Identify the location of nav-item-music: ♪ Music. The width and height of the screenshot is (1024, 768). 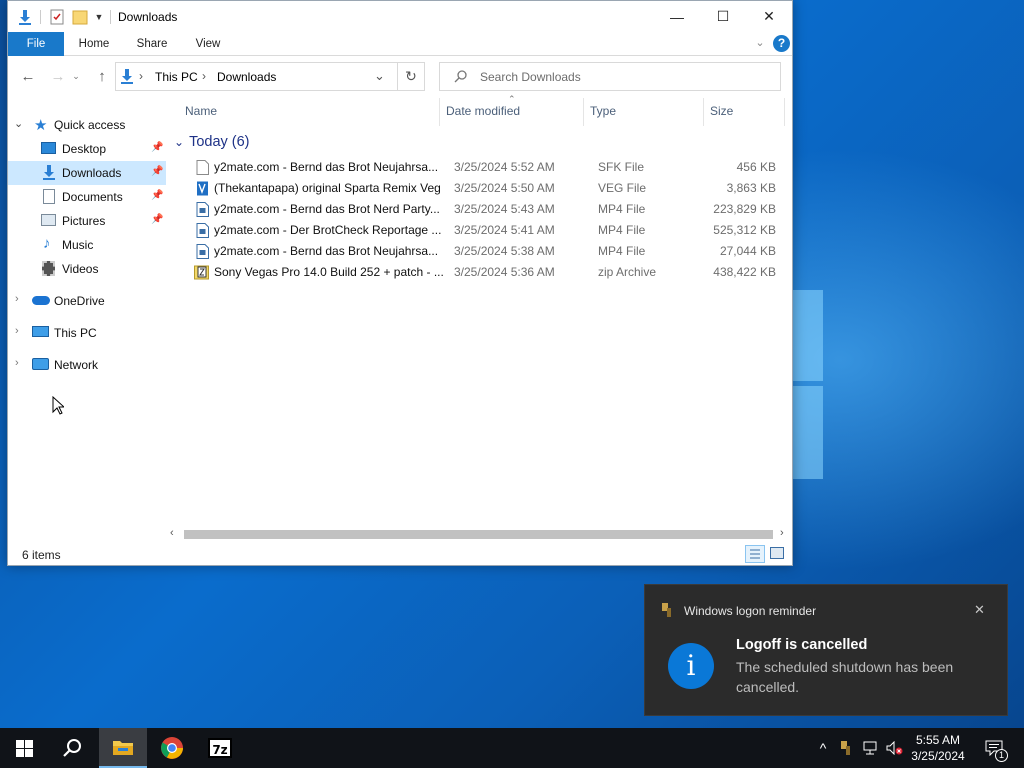
(87, 245).